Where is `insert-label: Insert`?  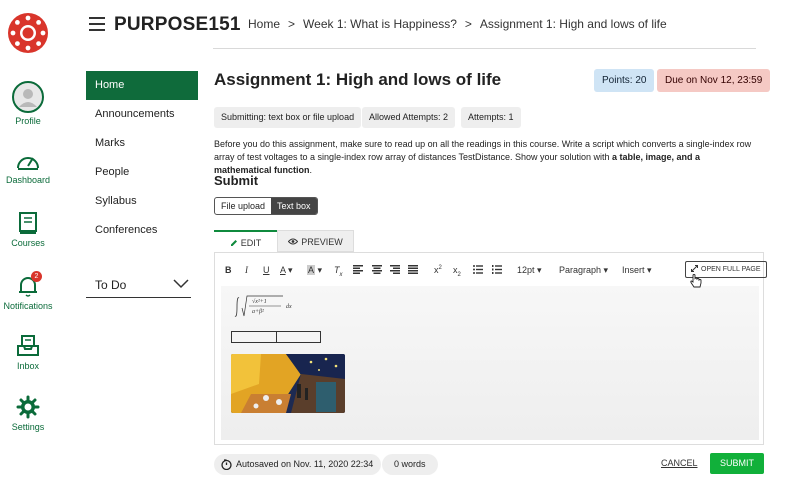
insert-label: Insert is located at coordinates (633, 270).